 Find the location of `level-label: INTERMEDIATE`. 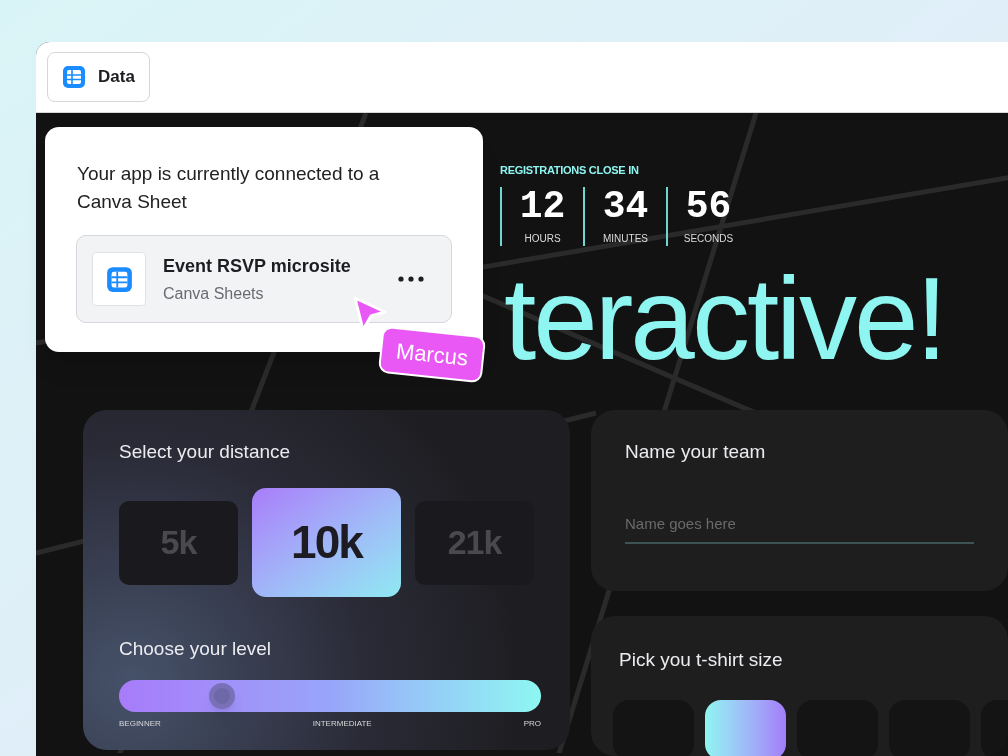

level-label: INTERMEDIATE is located at coordinates (342, 723).